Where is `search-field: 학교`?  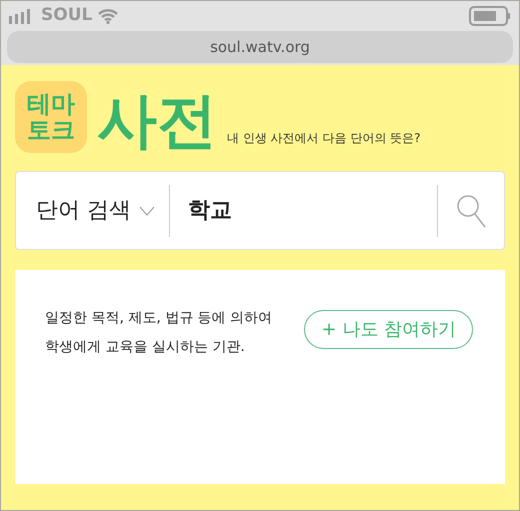 search-field: 학교 is located at coordinates (303, 210).